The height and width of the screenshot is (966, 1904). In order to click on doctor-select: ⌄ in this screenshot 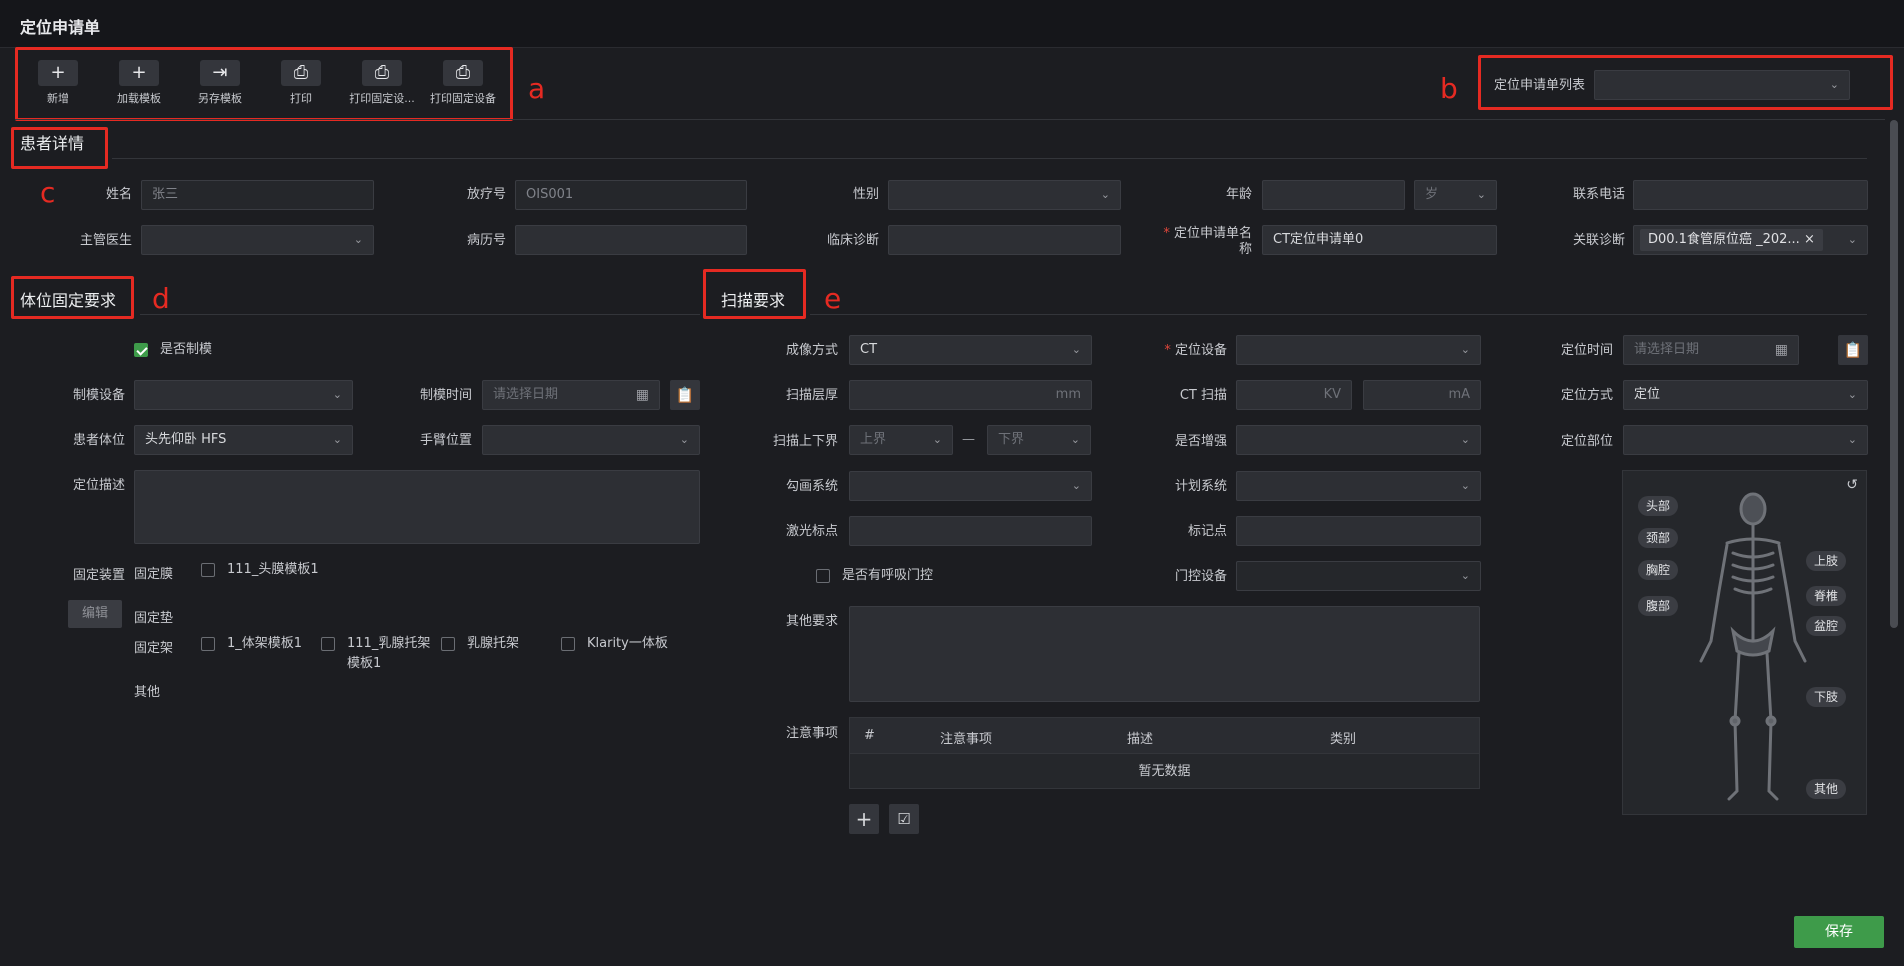, I will do `click(257, 240)`.